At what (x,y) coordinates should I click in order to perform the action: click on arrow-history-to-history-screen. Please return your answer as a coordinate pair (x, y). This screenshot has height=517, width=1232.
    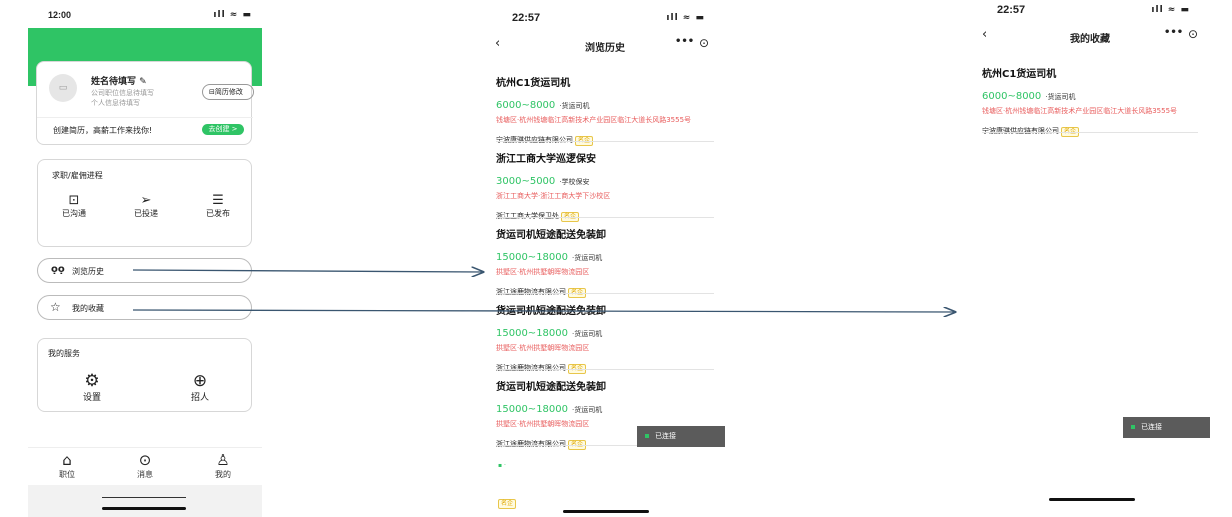
    Looking at the image, I should click on (307, 271).